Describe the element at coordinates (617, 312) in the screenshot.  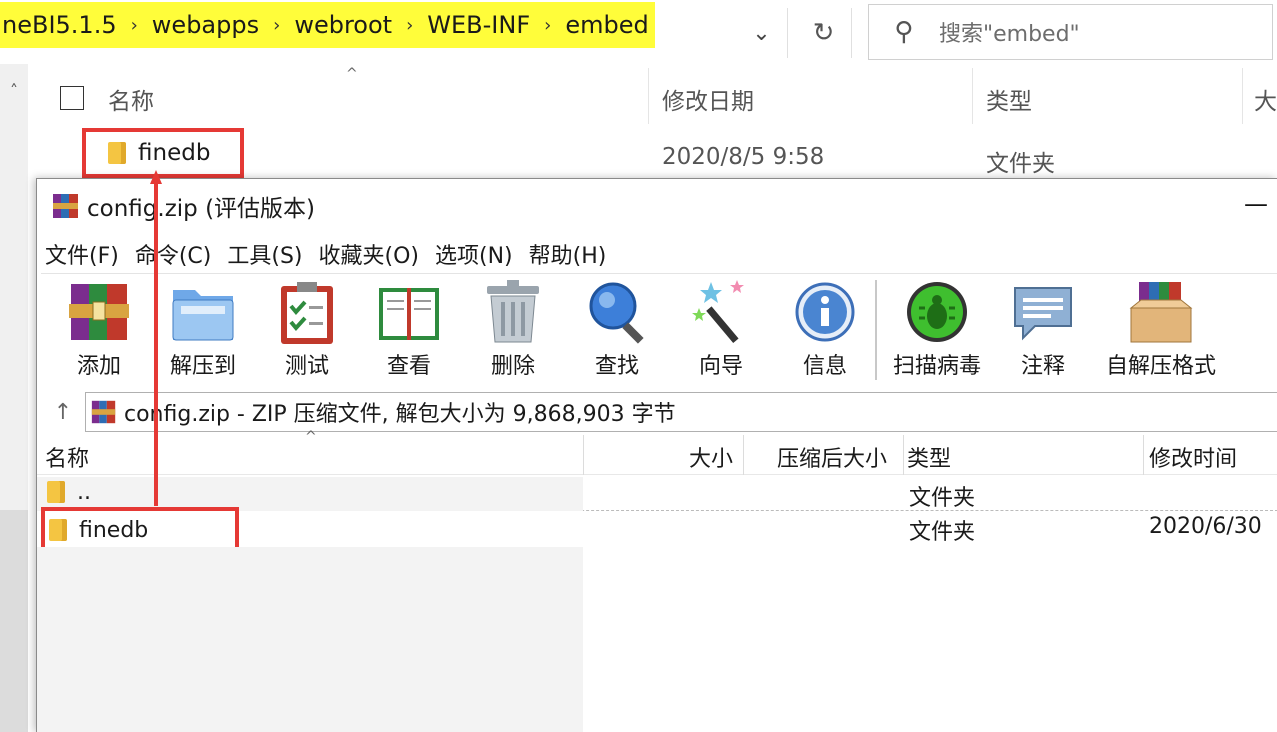
I see `magnifier-icon` at that location.